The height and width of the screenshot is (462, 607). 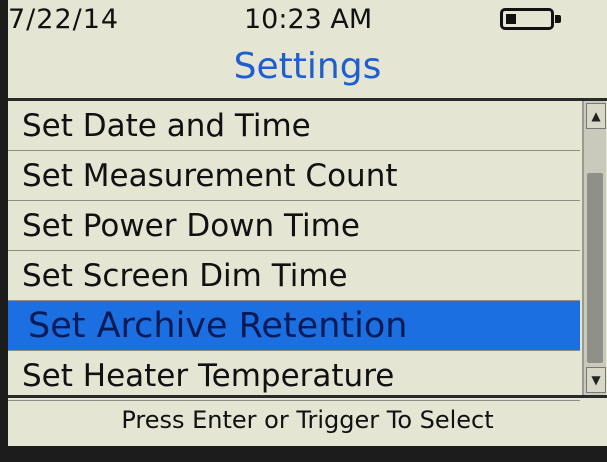 What do you see at coordinates (294, 326) in the screenshot?
I see `menu-item-set-archive-retention: Set Archive Retention` at bounding box center [294, 326].